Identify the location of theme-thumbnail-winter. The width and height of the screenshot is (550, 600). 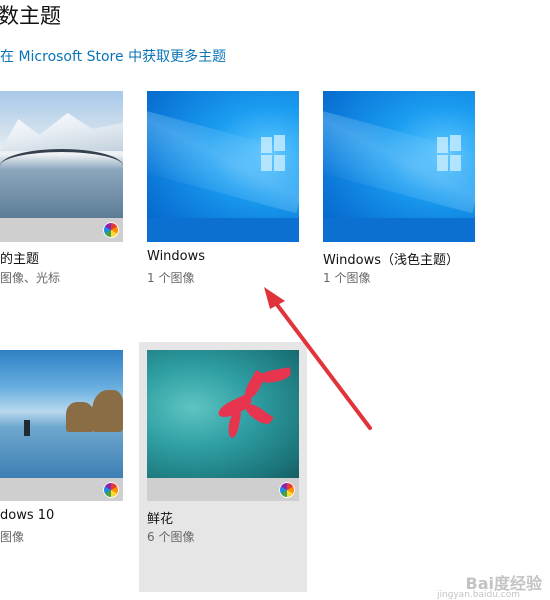
(61, 154).